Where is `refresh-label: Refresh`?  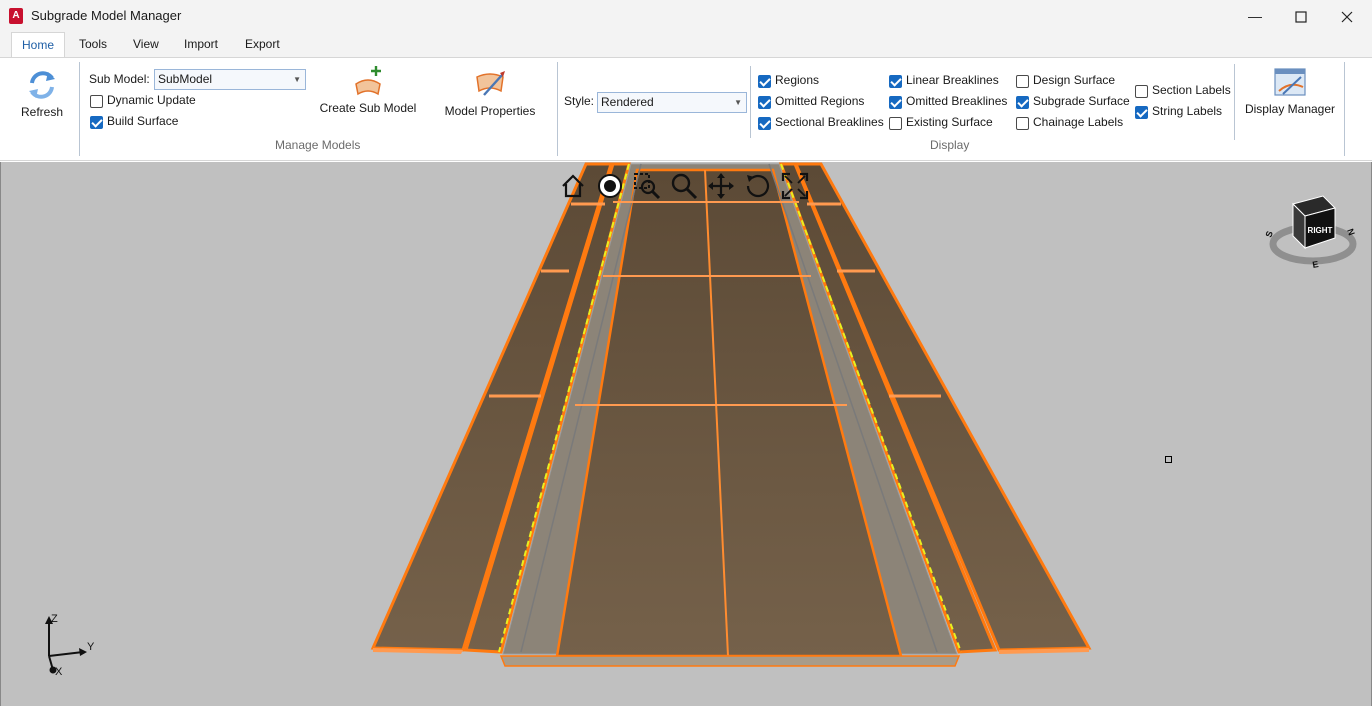 refresh-label: Refresh is located at coordinates (42, 112).